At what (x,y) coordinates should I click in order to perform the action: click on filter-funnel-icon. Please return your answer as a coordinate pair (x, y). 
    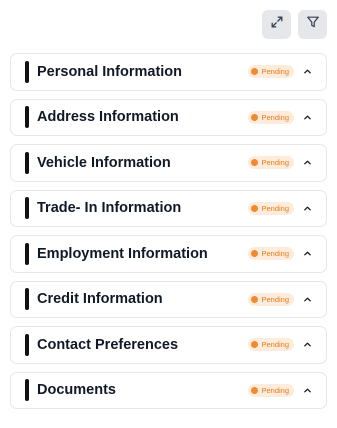
    Looking at the image, I should click on (313, 24).